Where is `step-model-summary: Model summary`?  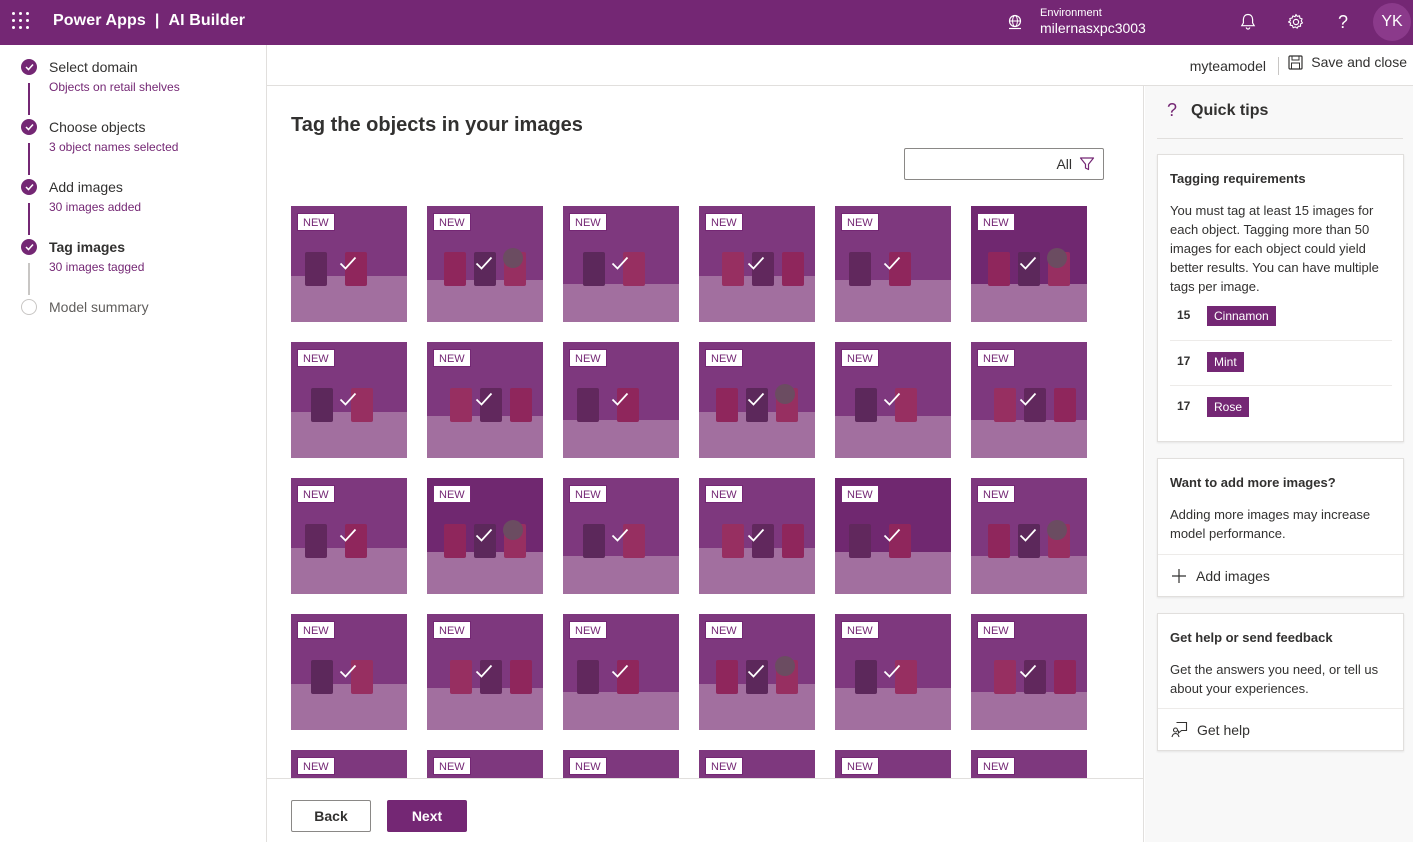
step-model-summary: Model summary is located at coordinates (133, 315).